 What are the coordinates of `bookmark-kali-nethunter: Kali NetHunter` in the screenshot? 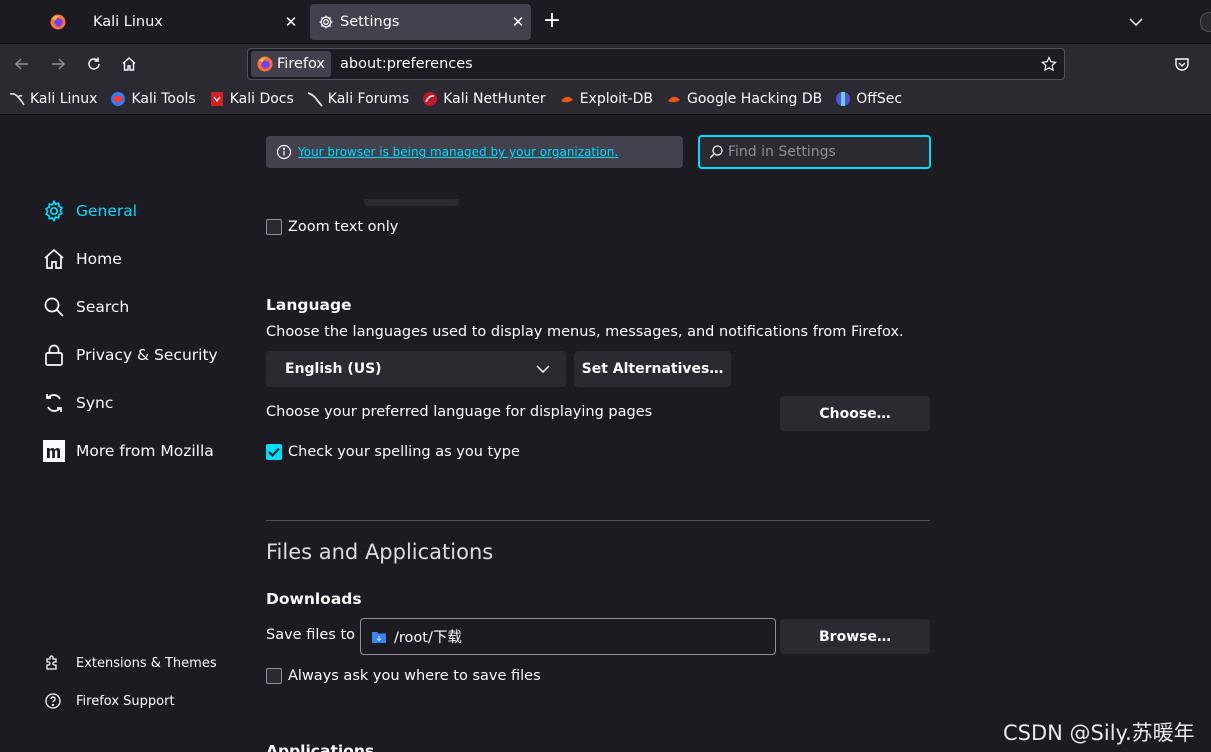 It's located at (484, 99).